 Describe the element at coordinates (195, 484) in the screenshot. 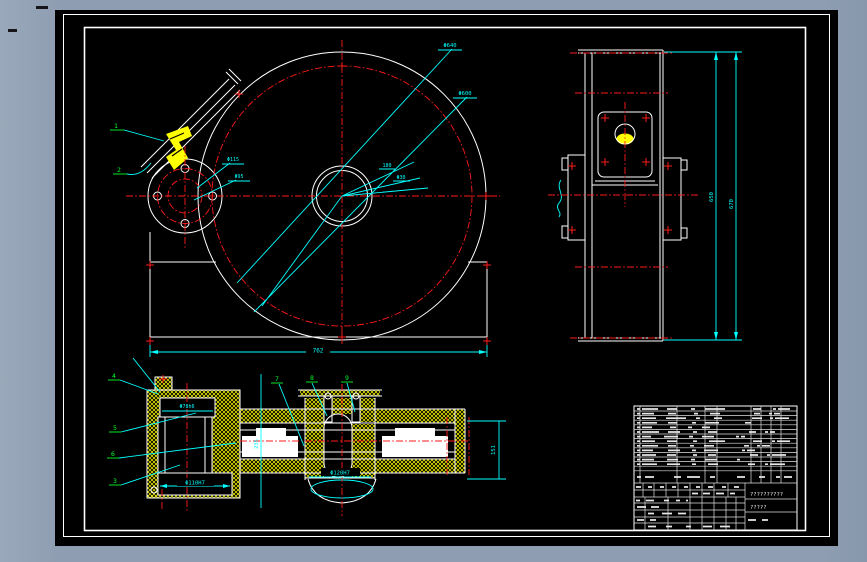

I see `dim-bore-bottom: Φ110H7` at that location.